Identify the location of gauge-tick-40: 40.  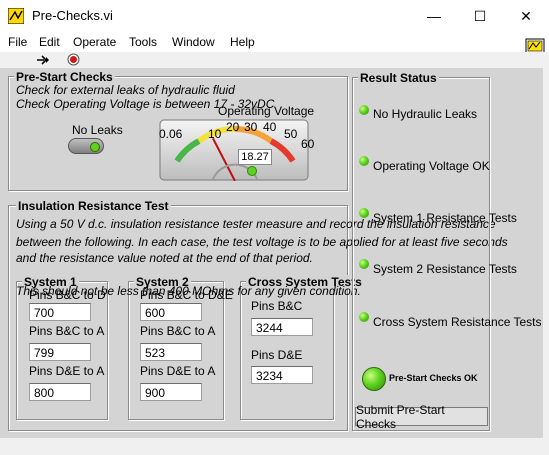
(270, 127).